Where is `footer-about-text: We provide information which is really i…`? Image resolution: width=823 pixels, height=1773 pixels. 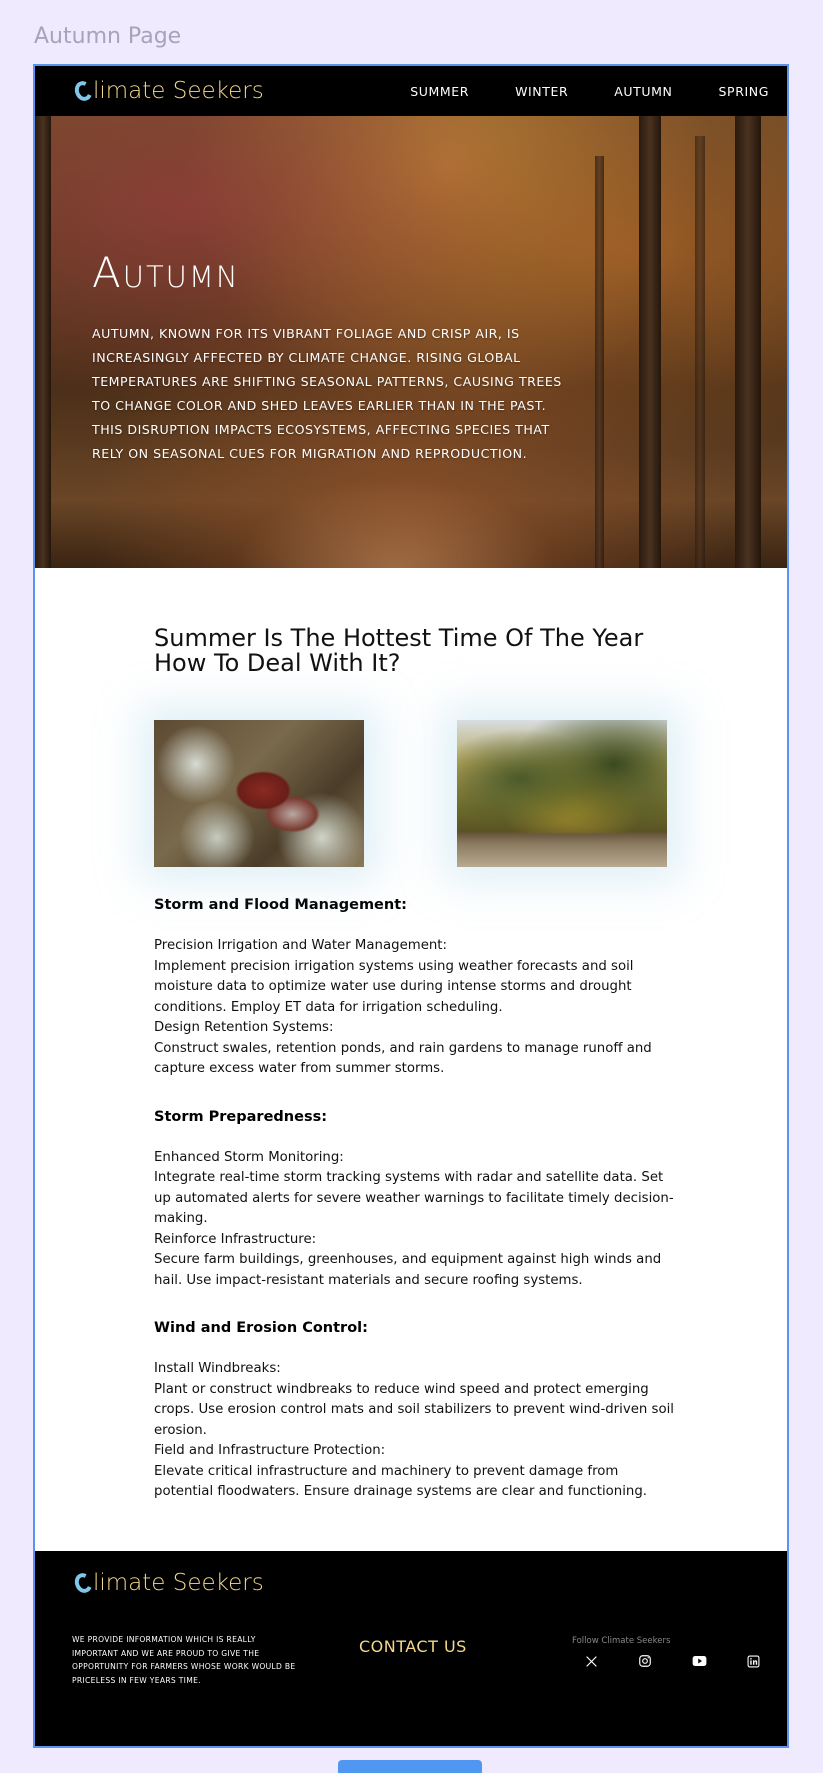
footer-about-text: We provide information which is really i… is located at coordinates (184, 1660).